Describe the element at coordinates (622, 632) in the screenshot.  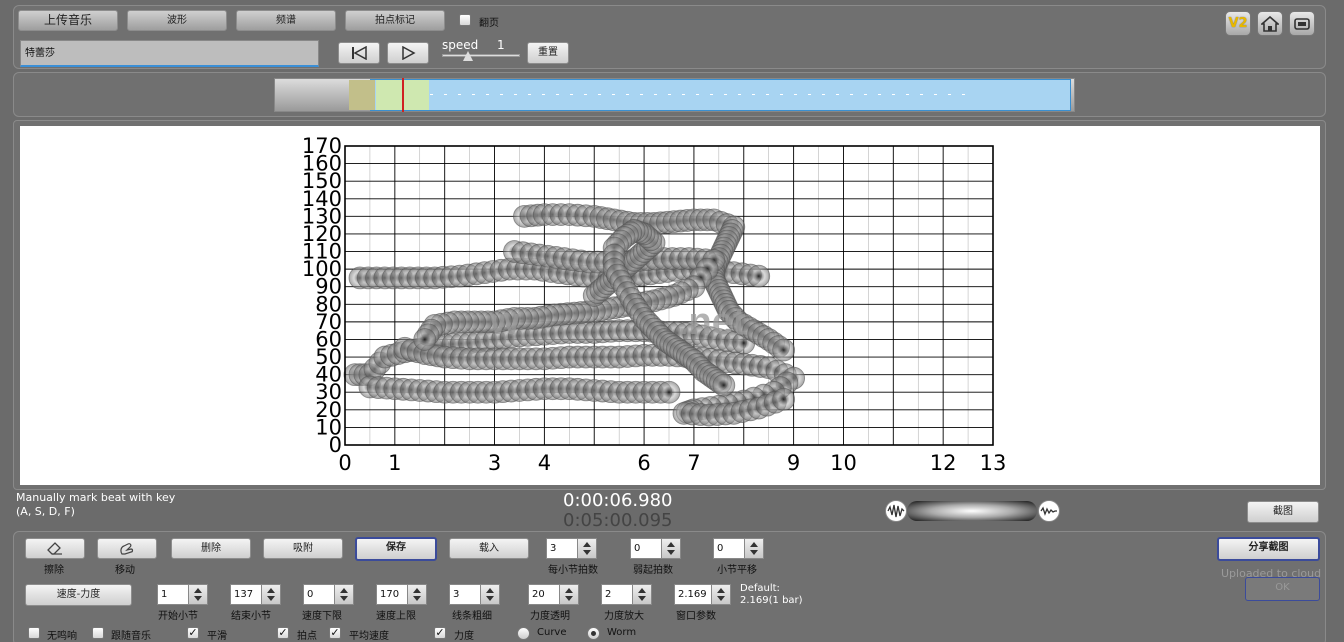
I see `worm-label: Worm` at that location.